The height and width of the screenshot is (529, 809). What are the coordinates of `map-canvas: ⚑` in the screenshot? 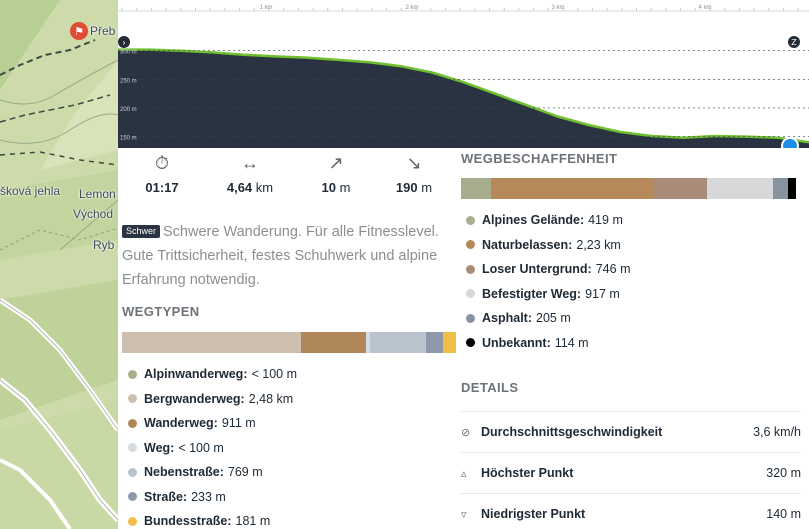 It's located at (59, 264).